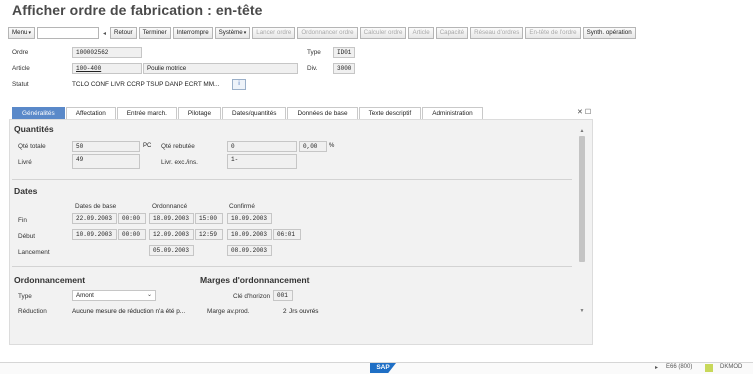 Image resolution: width=753 pixels, height=374 pixels. I want to click on vertical-scrollbar: ▲ ▼, so click(582, 223).